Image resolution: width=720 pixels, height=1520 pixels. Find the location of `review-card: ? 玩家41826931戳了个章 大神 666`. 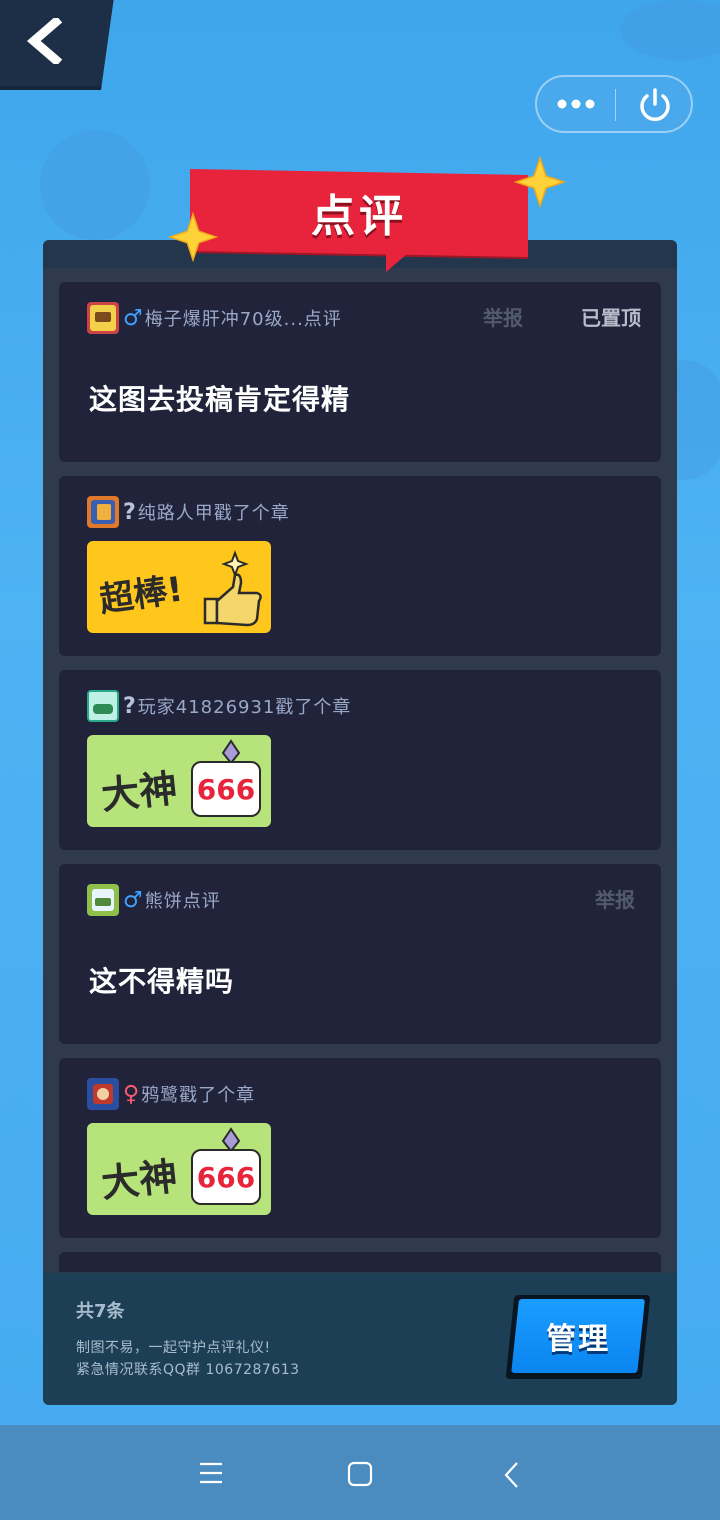

review-card: ? 玩家41826931戳了个章 大神 666 is located at coordinates (360, 760).